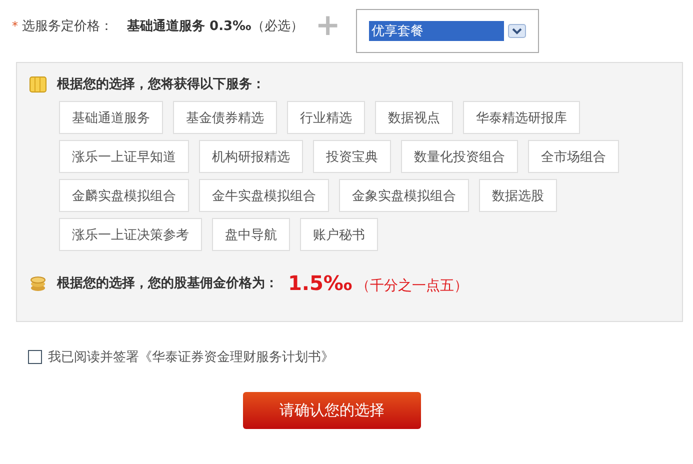 The height and width of the screenshot is (464, 693). I want to click on service-tag: 涨乐一上证决策参考, so click(130, 234).